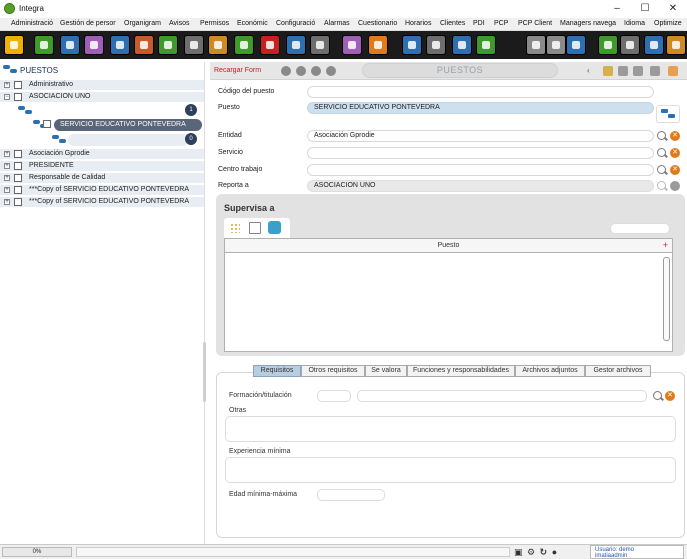 This screenshot has width=687, height=559. Describe the element at coordinates (286, 71) in the screenshot. I see `nav-first-icon` at that location.